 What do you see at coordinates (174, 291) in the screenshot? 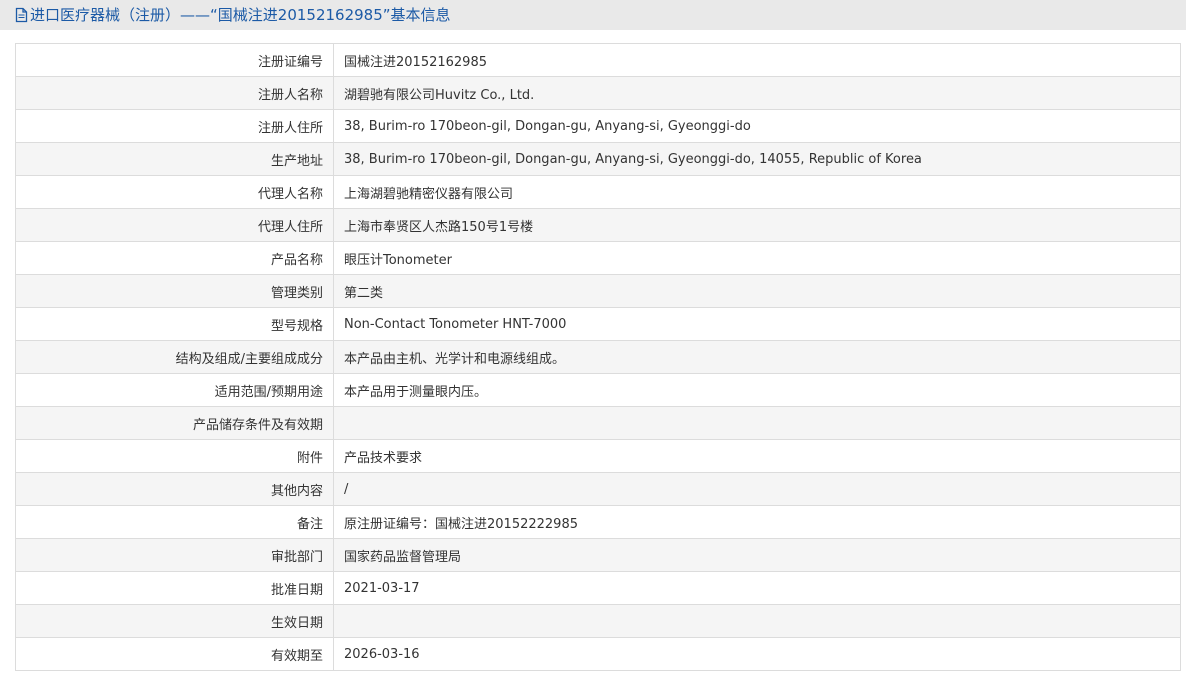
I see `row-label: 管理类别` at bounding box center [174, 291].